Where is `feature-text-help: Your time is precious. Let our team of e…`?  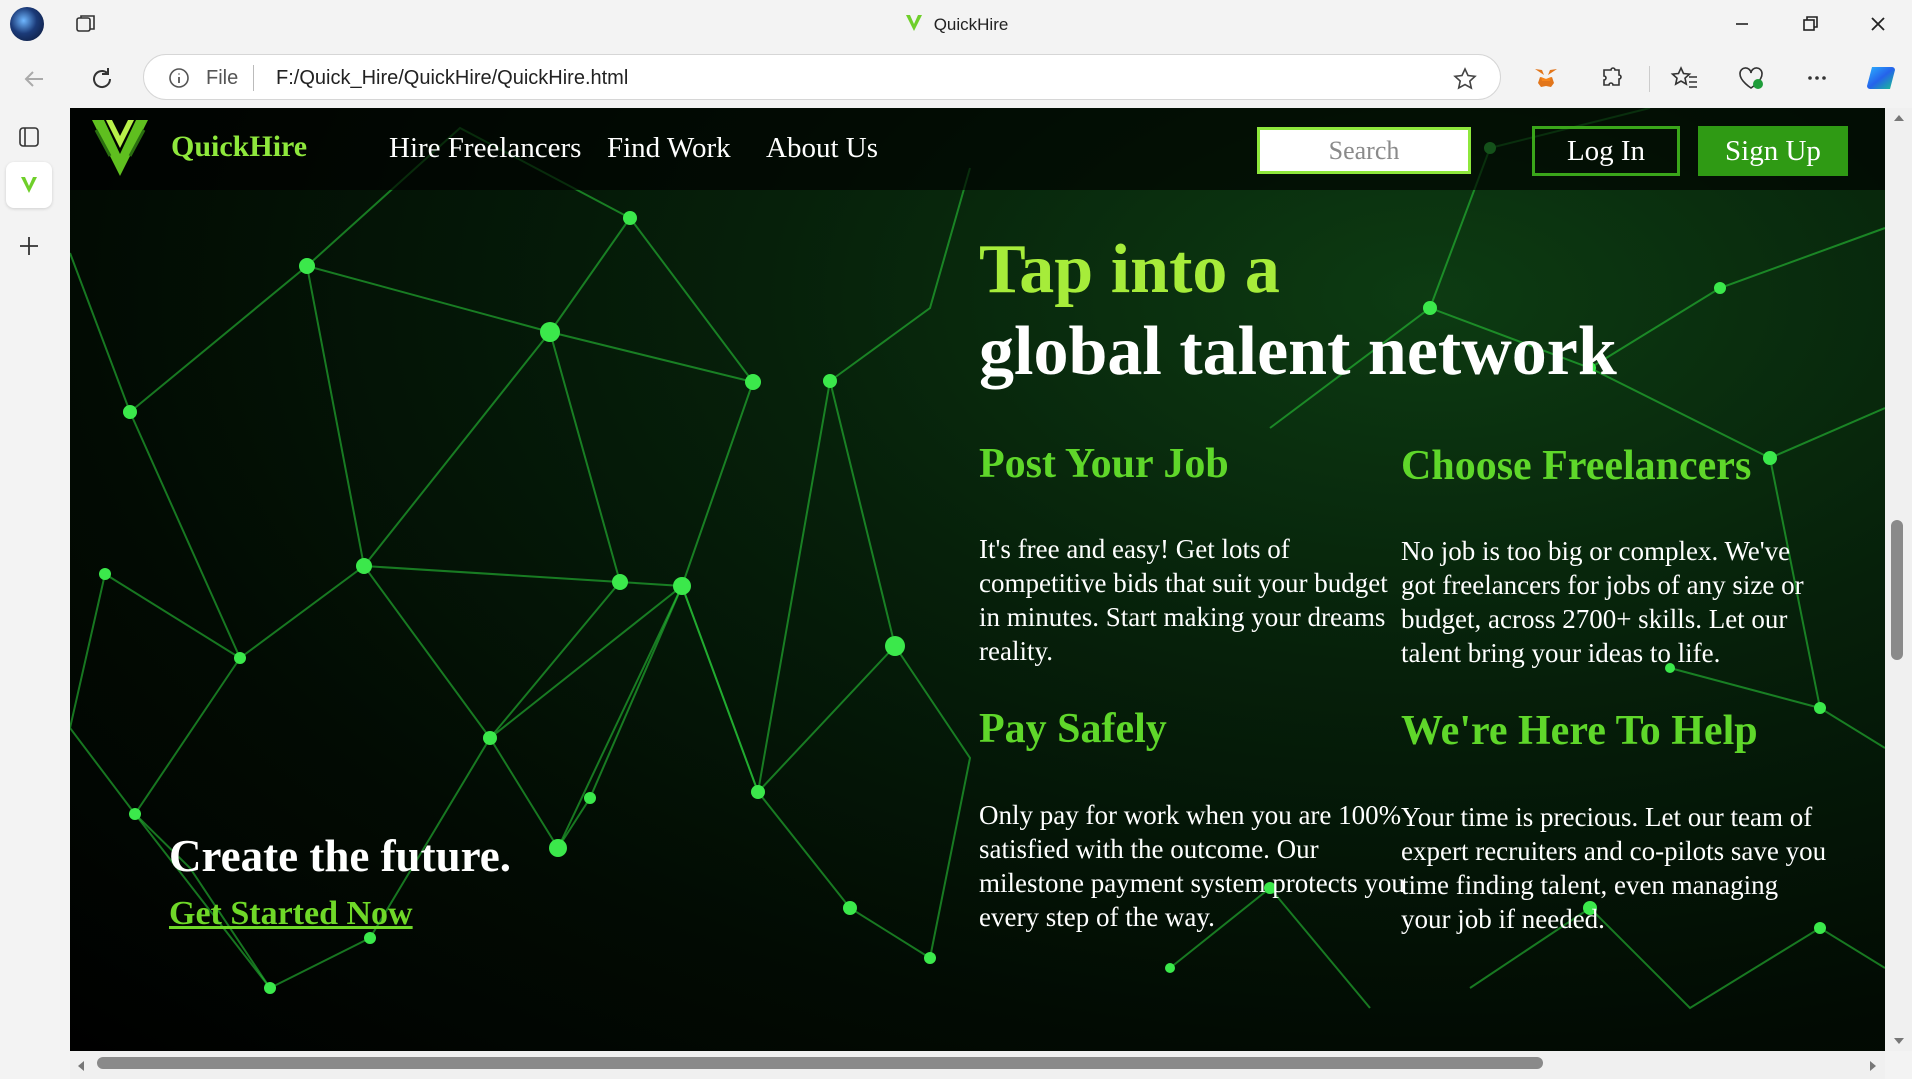
feature-text-help: Your time is precious. Let our team of e… is located at coordinates (1614, 868).